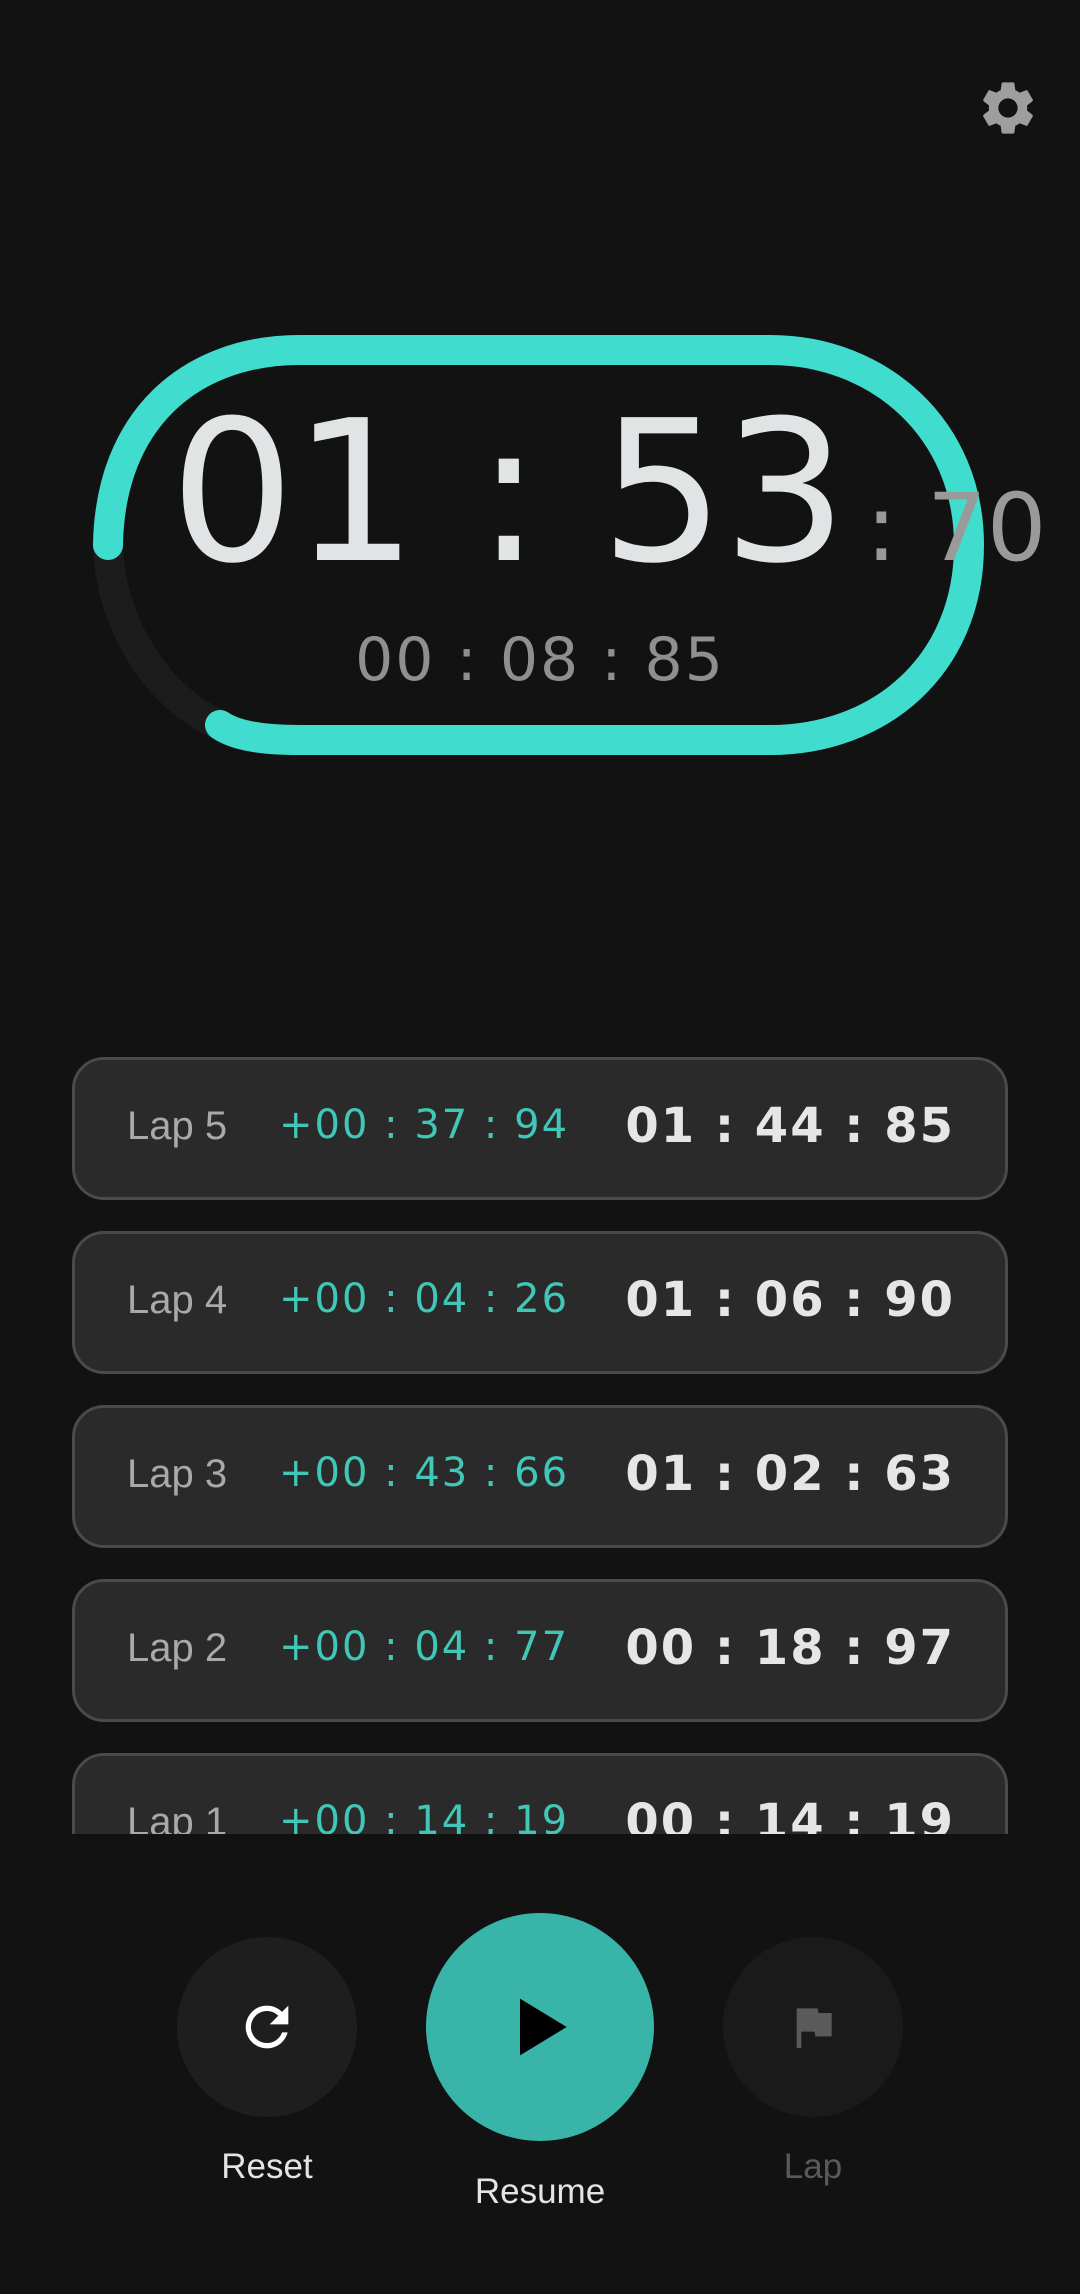 This screenshot has width=1080, height=2294. I want to click on elapsed-minutes-seconds: 01 : 53, so click(508, 493).